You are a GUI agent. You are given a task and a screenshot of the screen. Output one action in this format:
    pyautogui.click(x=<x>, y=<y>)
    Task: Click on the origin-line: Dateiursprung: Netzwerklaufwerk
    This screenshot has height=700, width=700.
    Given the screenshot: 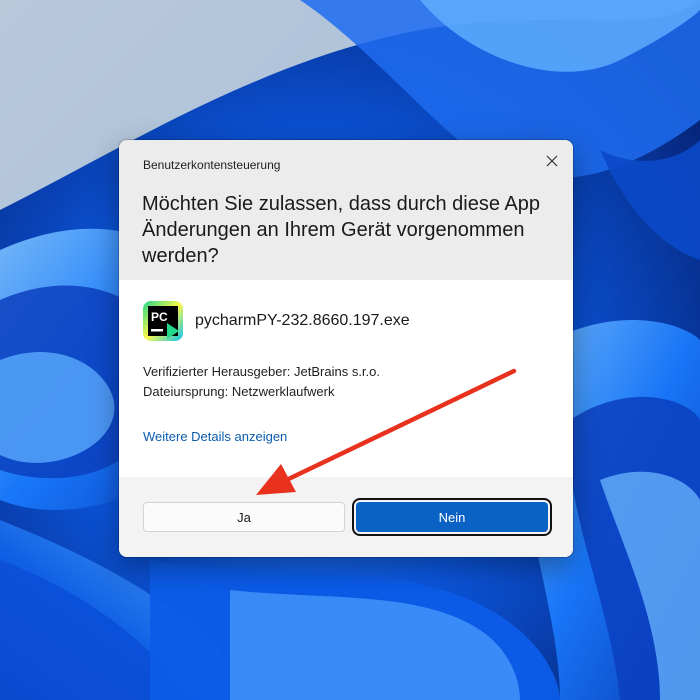 What is the action you would take?
    pyautogui.click(x=239, y=391)
    